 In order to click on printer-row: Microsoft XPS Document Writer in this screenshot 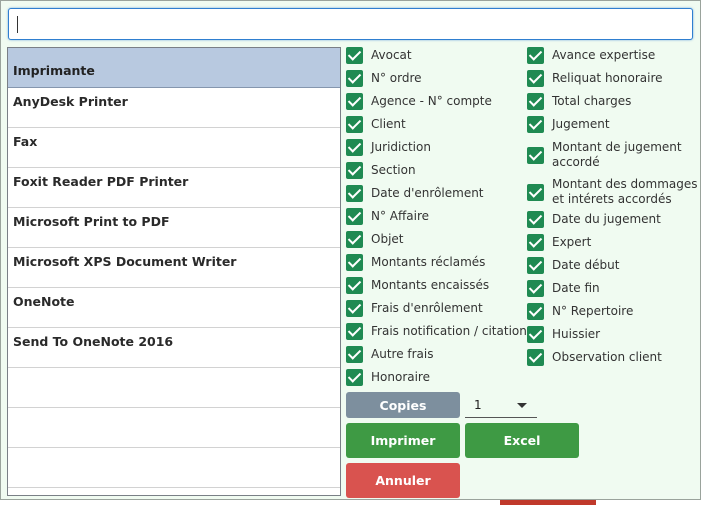, I will do `click(174, 268)`.